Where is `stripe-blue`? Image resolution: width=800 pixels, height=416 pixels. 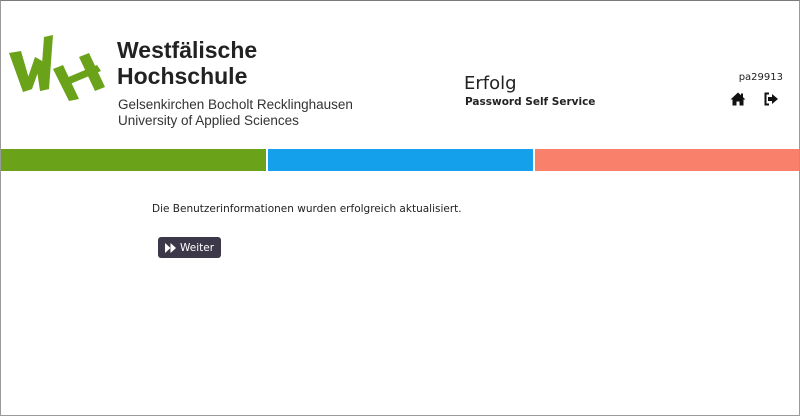 stripe-blue is located at coordinates (400, 160).